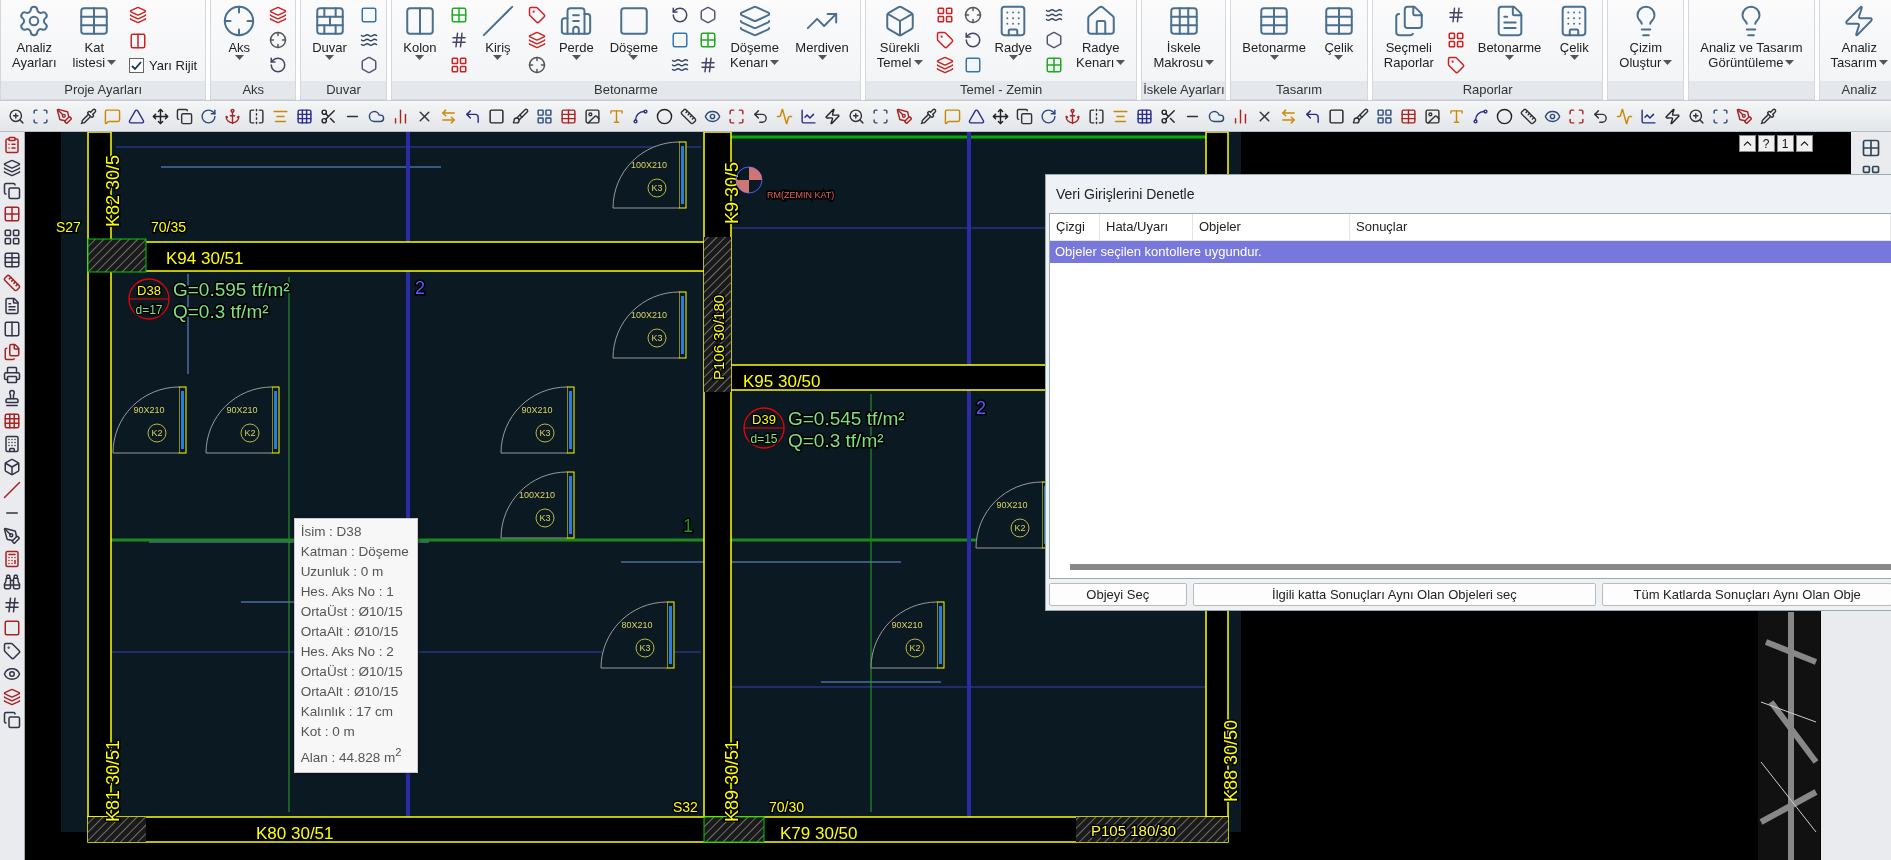 The height and width of the screenshot is (860, 1891). I want to click on lightning-icon, so click(832, 116).